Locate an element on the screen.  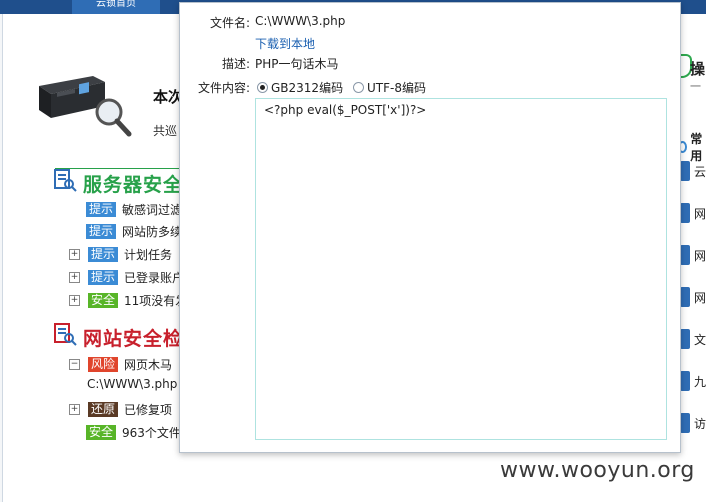
server-security-title: 服务器安全 is located at coordinates (133, 185).